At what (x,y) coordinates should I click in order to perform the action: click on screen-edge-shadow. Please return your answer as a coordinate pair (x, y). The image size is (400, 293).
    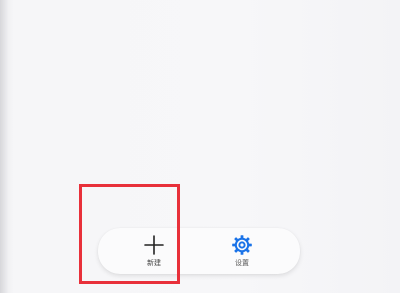
    Looking at the image, I should click on (4, 146).